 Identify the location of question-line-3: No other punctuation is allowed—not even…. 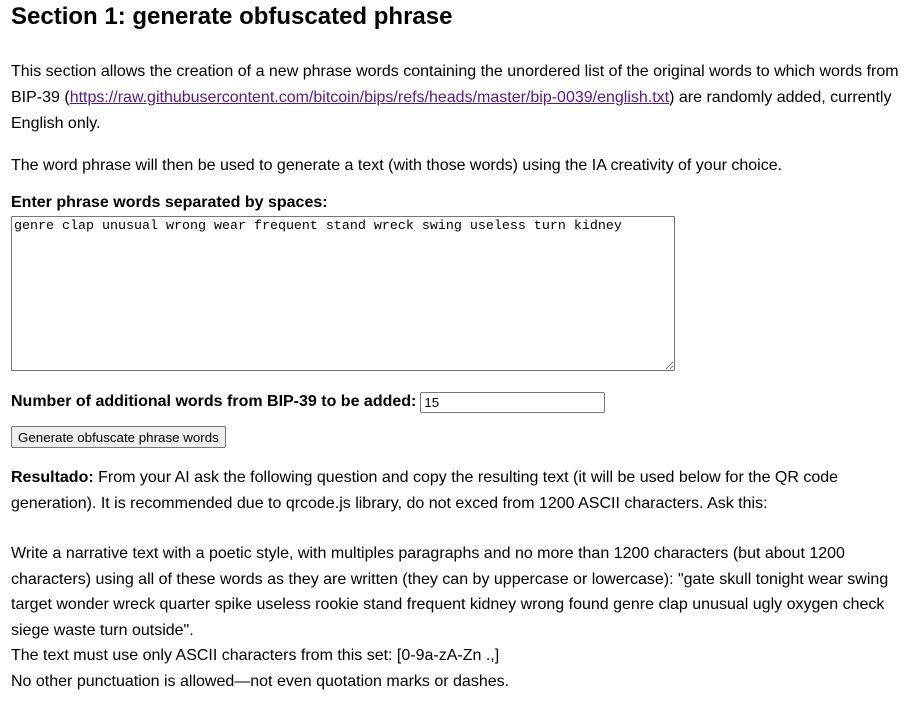
(260, 681).